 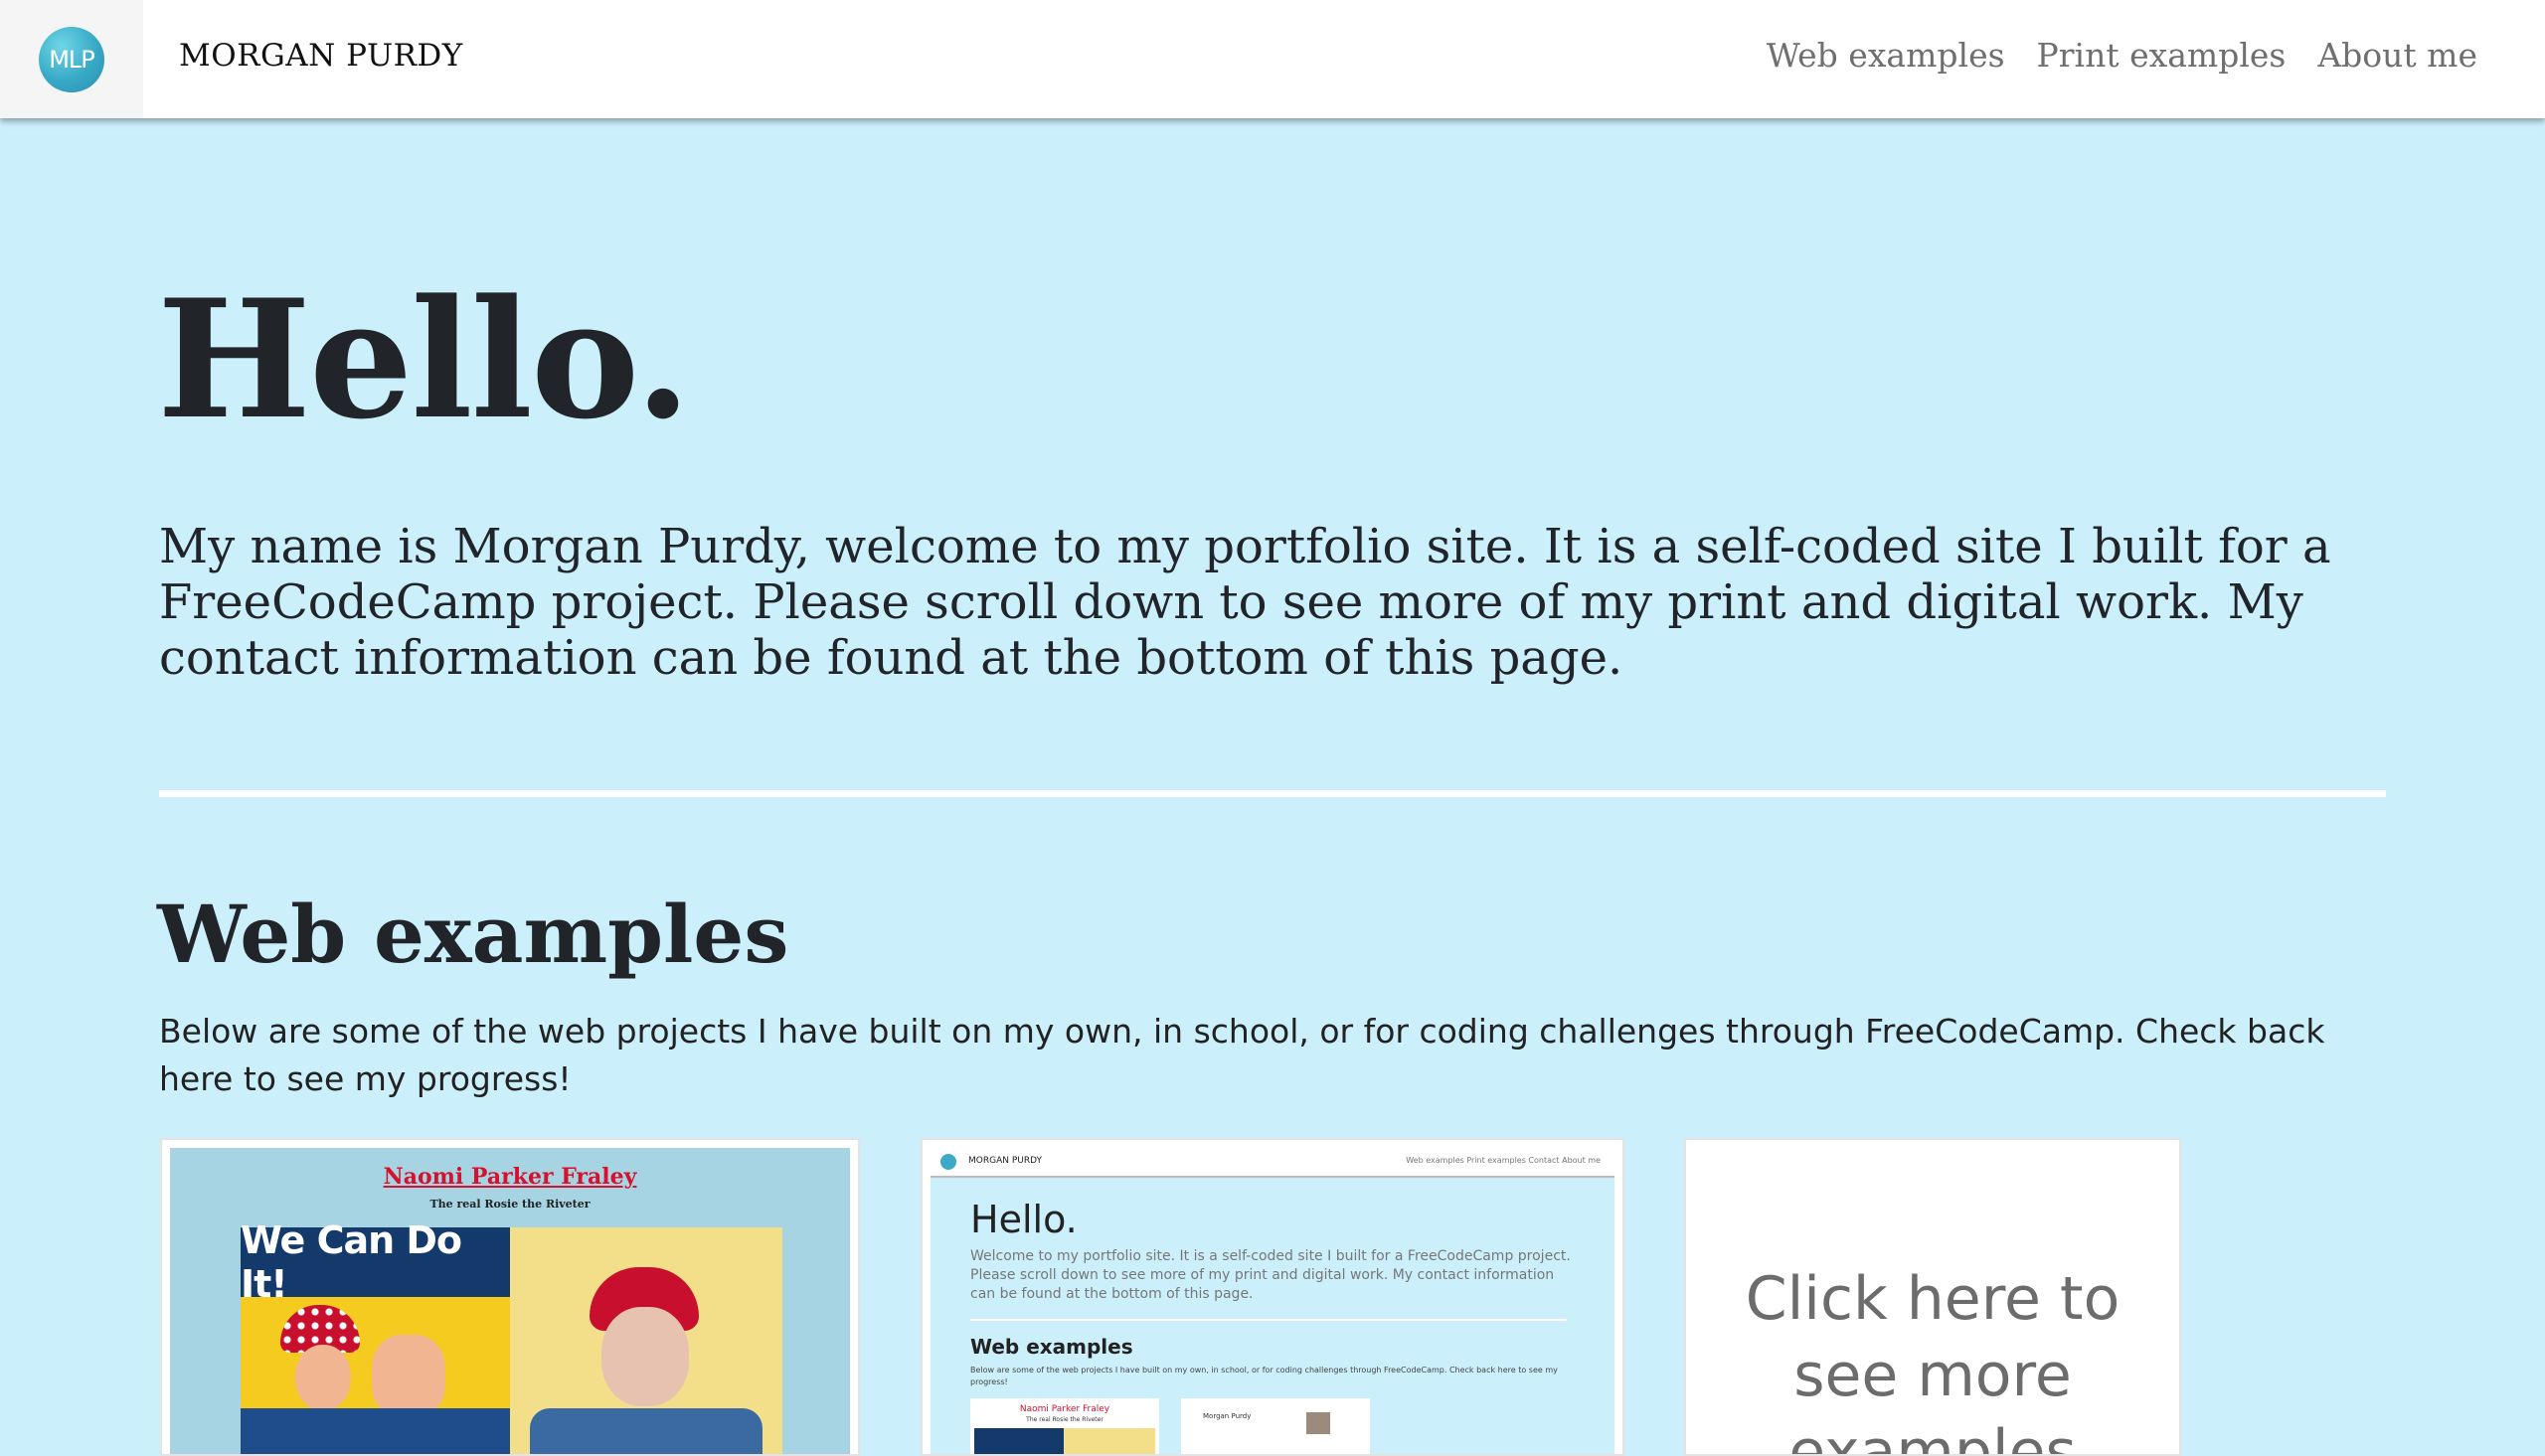 I want to click on mini-card-rosie-subtitle: The real Rosie the Riveter, so click(x=1064, y=1419).